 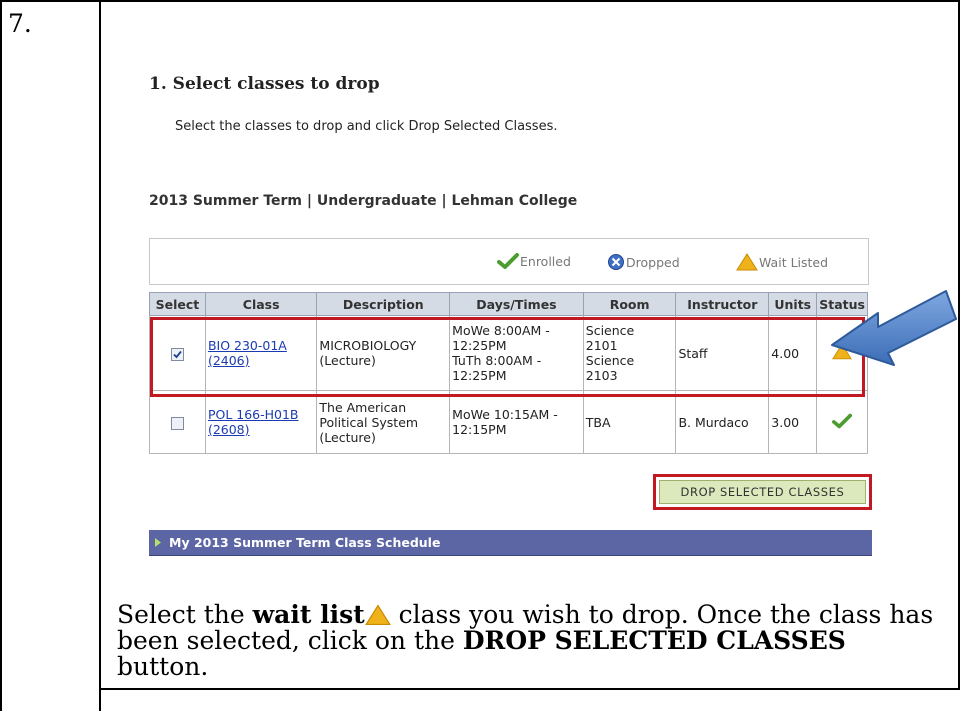 What do you see at coordinates (305, 542) in the screenshot?
I see `class-schedule-label: My 2013 Summer Term Class Schedule` at bounding box center [305, 542].